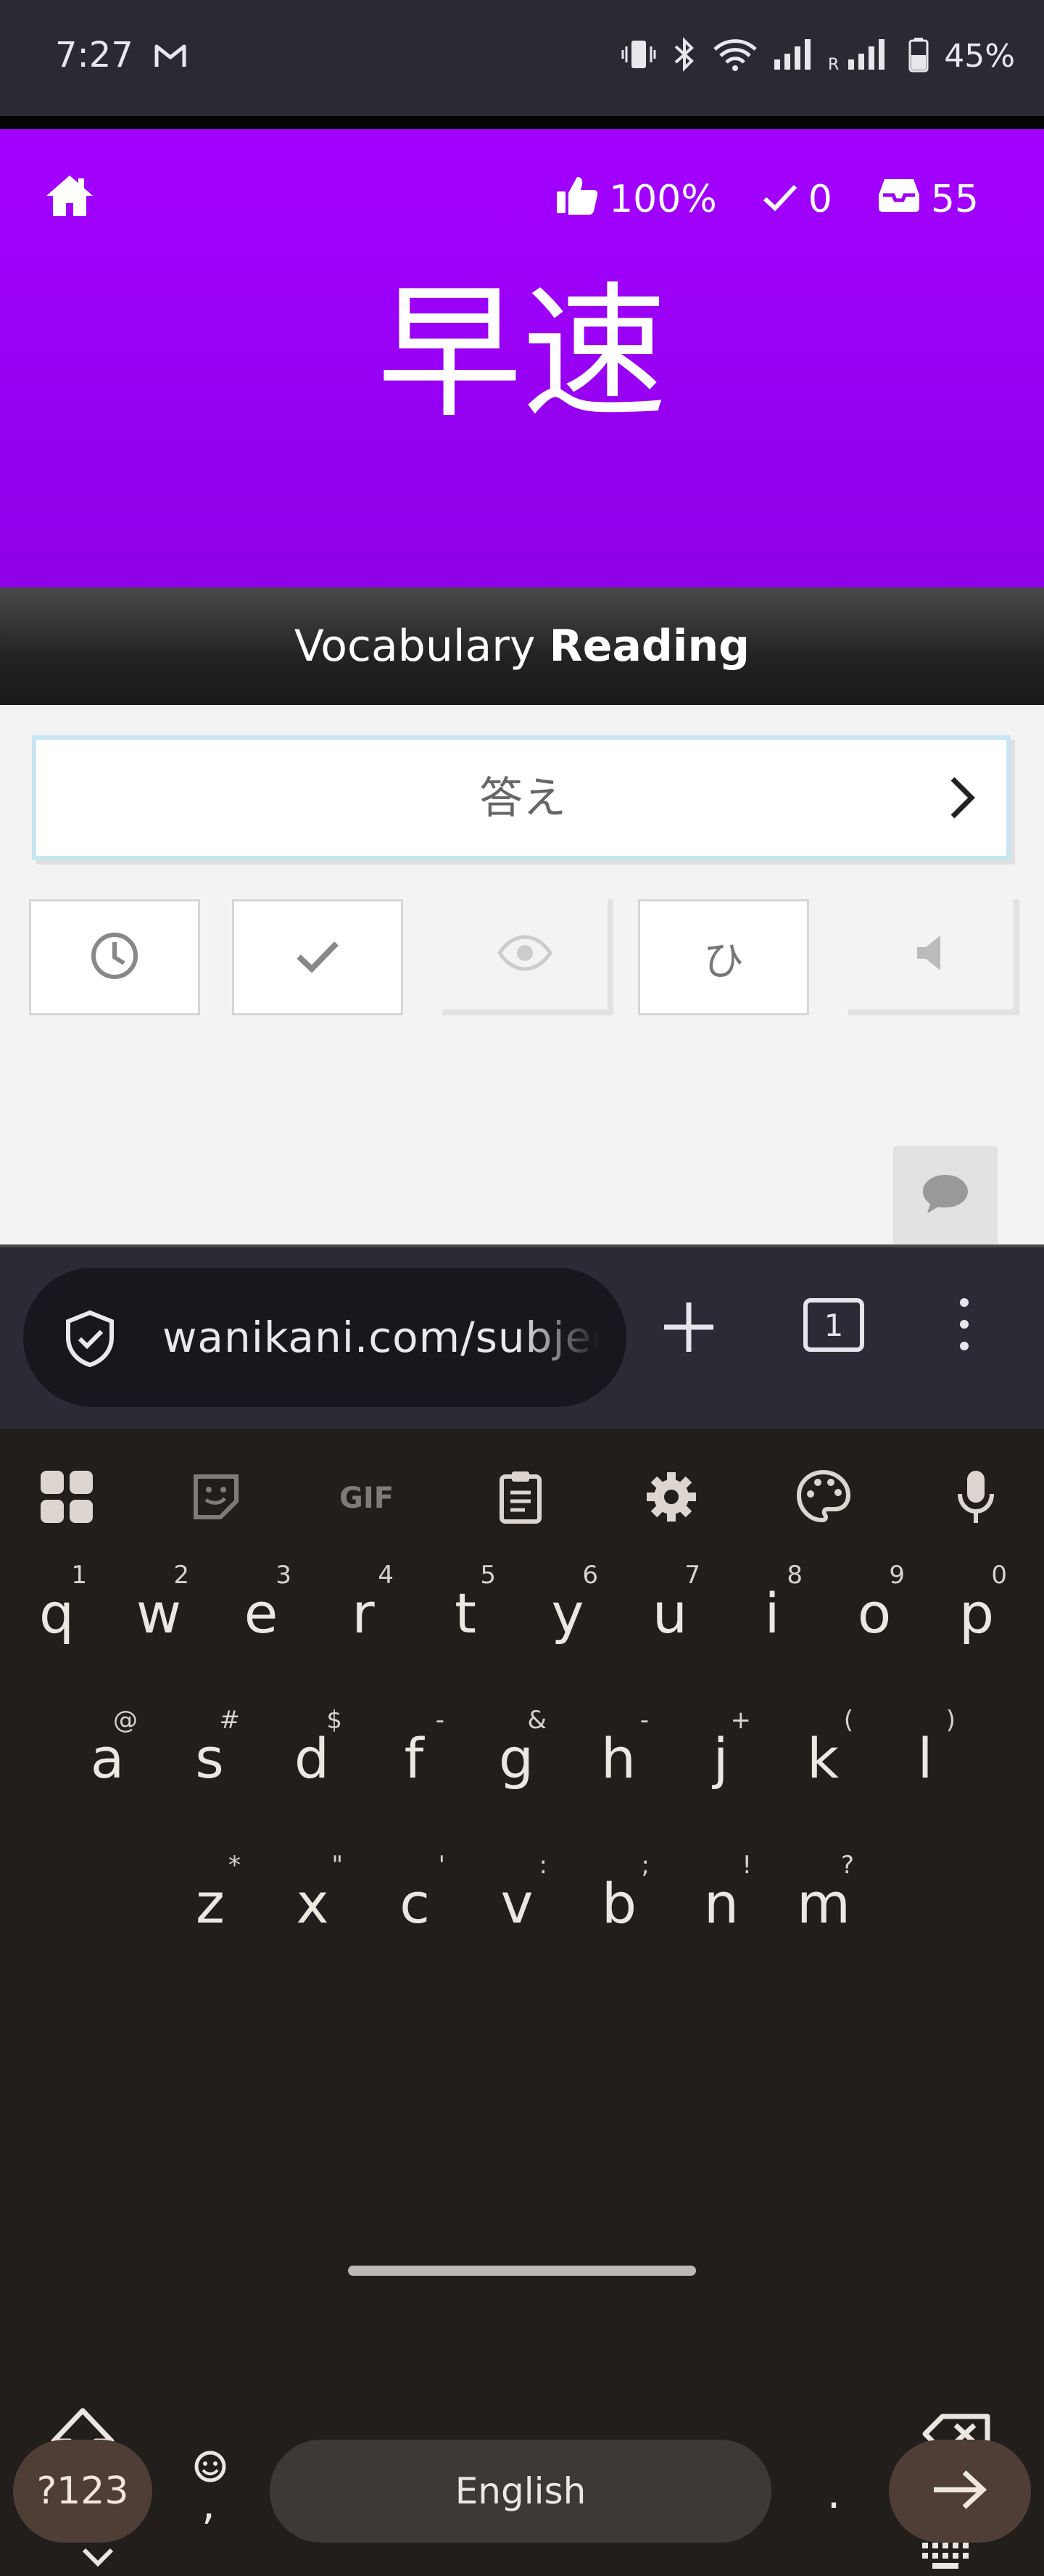  What do you see at coordinates (874, 1613) in the screenshot?
I see `key-o: o9` at bounding box center [874, 1613].